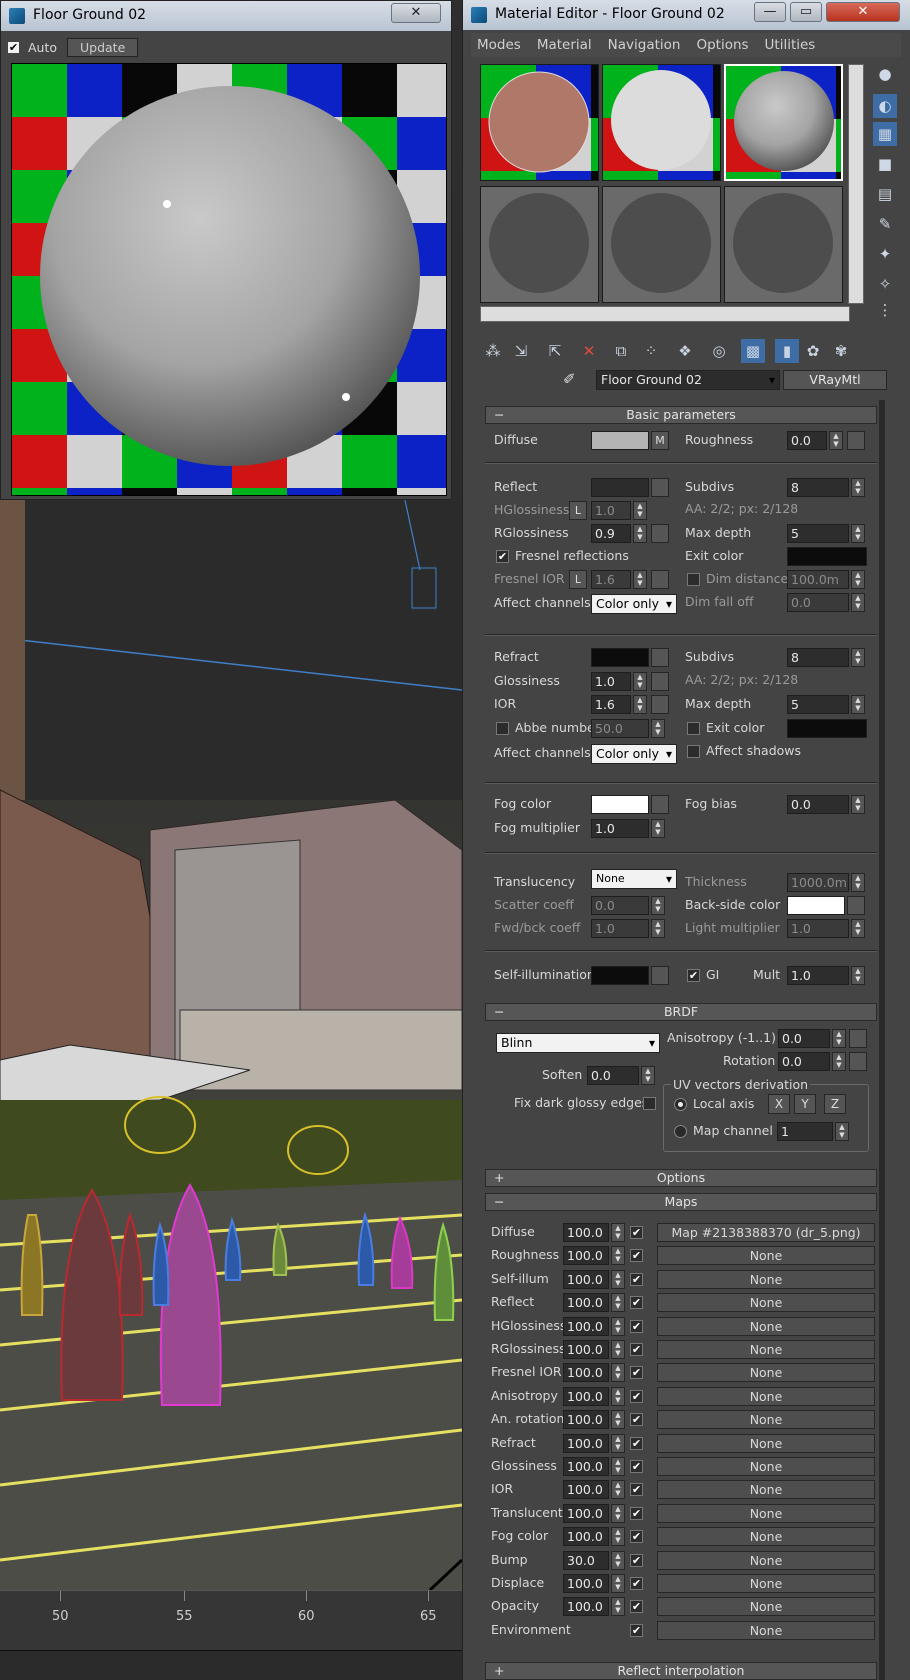 The image size is (910, 1680). Describe the element at coordinates (818, 487) in the screenshot. I see `reflect-subdivs-spinner: 8` at that location.